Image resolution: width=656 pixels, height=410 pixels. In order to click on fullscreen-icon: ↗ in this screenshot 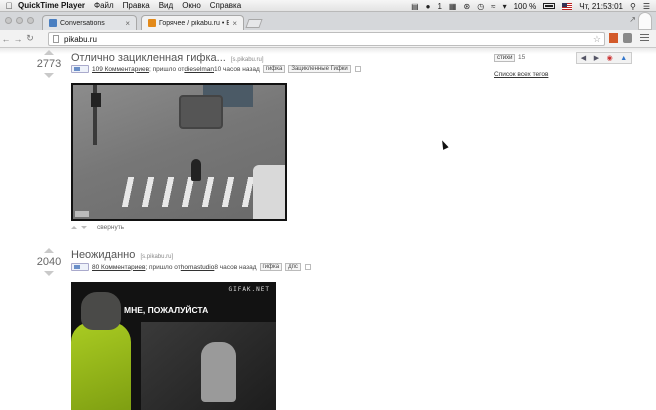, I will do `click(632, 19)`.